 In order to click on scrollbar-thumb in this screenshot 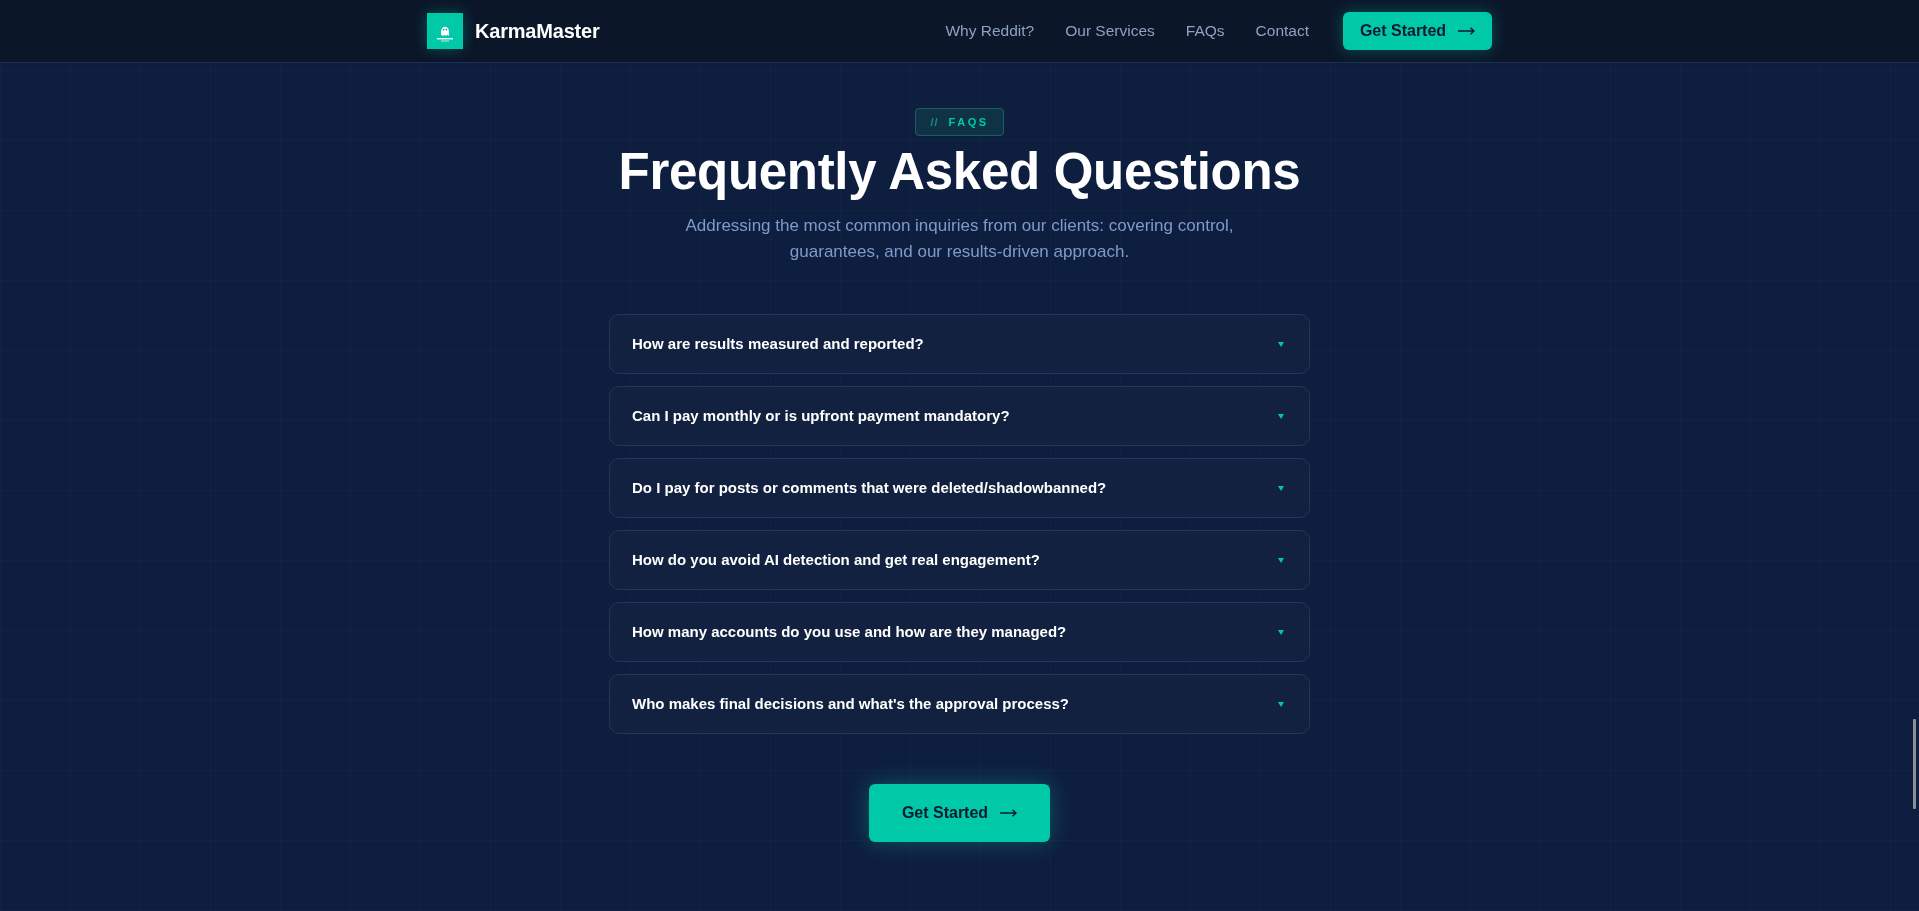, I will do `click(1914, 764)`.